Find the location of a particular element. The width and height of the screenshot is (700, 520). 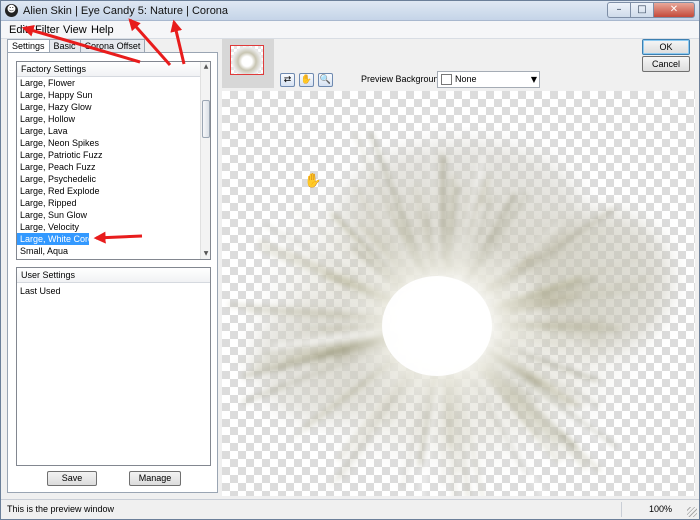

list-item: Large, Hollow is located at coordinates (113, 119).